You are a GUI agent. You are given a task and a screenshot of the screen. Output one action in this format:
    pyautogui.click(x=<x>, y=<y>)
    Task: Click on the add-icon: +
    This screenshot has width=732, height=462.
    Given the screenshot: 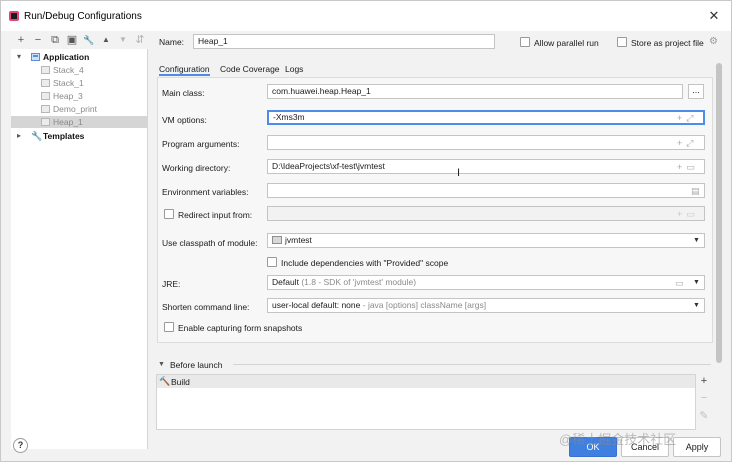 What is the action you would take?
    pyautogui.click(x=21, y=40)
    